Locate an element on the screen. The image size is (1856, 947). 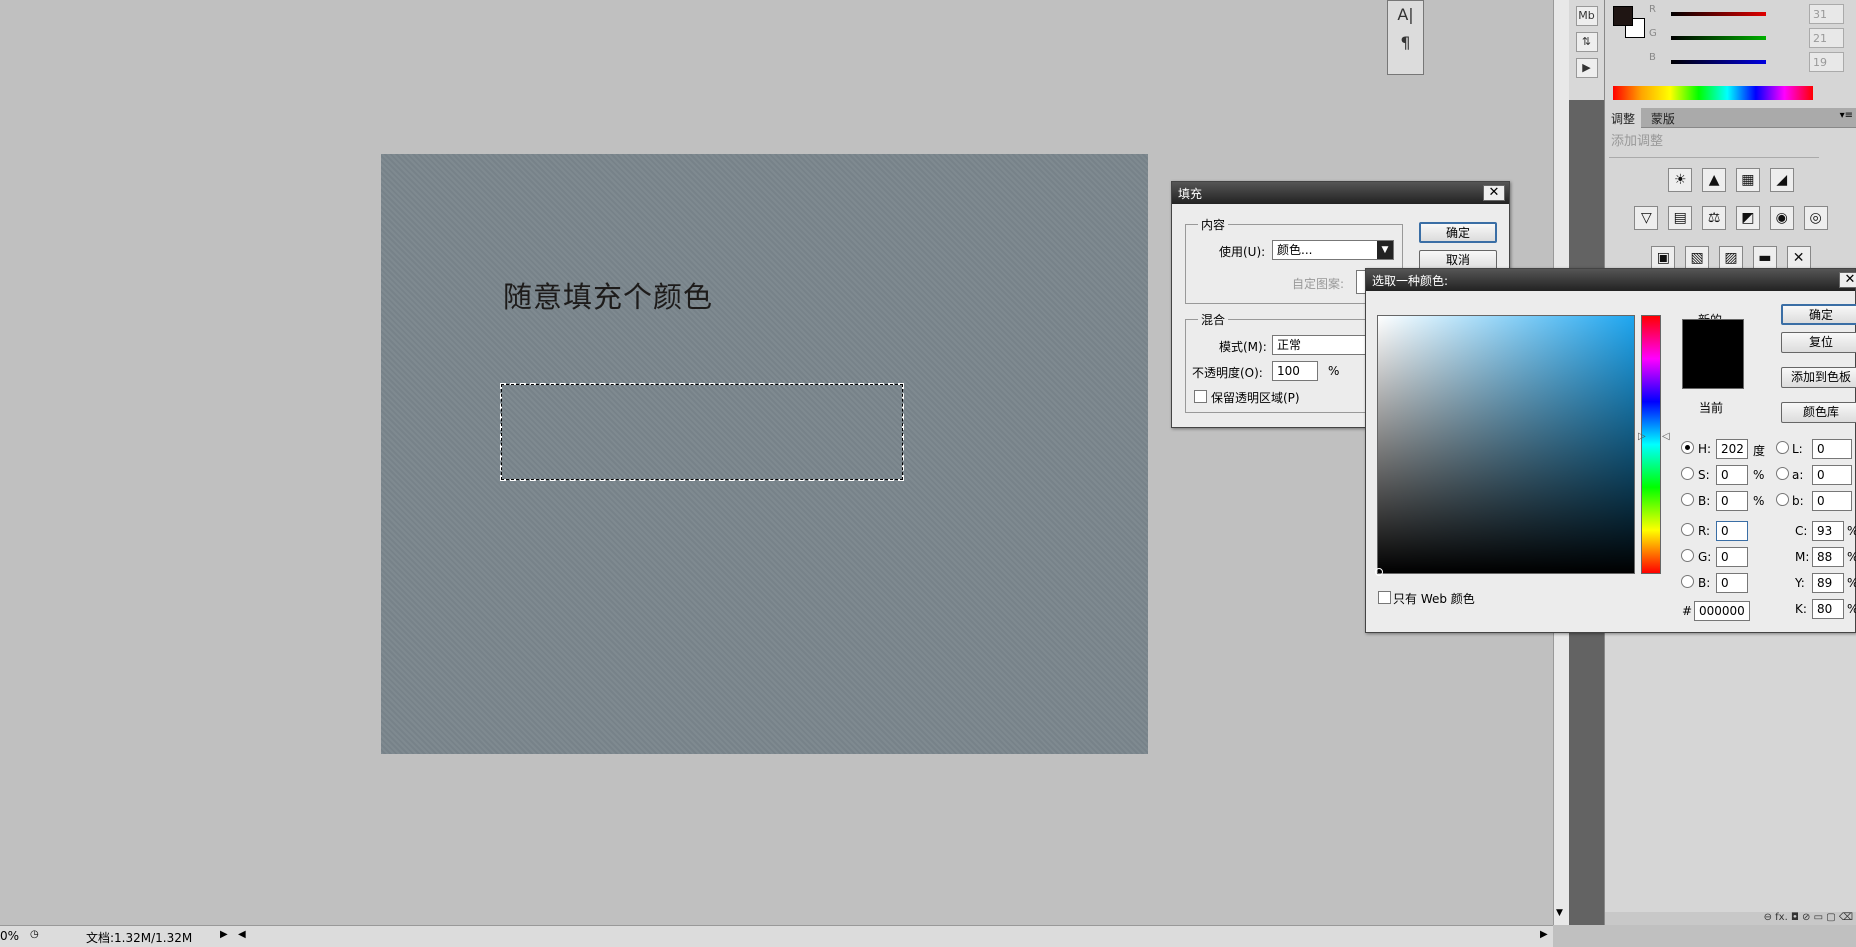
levels-icon: ▲ is located at coordinates (1714, 180).